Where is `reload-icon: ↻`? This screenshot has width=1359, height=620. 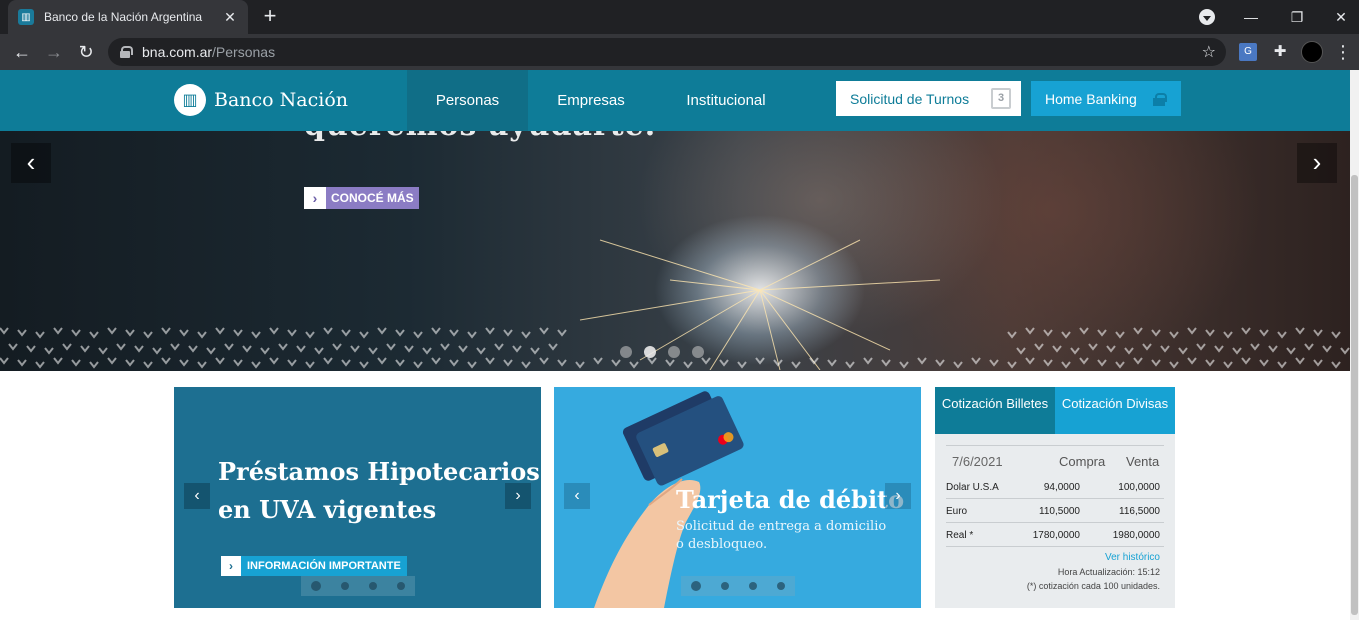 reload-icon: ↻ is located at coordinates (86, 52).